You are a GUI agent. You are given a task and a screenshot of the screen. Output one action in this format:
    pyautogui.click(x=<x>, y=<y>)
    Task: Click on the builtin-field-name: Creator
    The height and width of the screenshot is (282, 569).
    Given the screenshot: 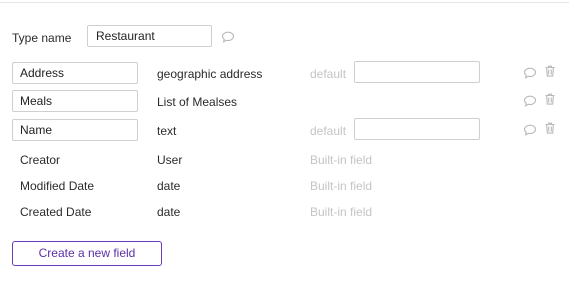 What is the action you would take?
    pyautogui.click(x=40, y=160)
    